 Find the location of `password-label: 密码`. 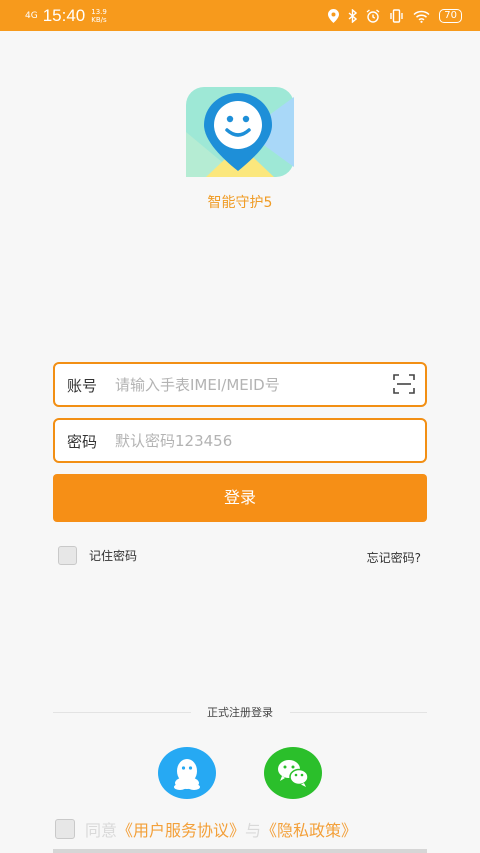

password-label: 密码 is located at coordinates (82, 442).